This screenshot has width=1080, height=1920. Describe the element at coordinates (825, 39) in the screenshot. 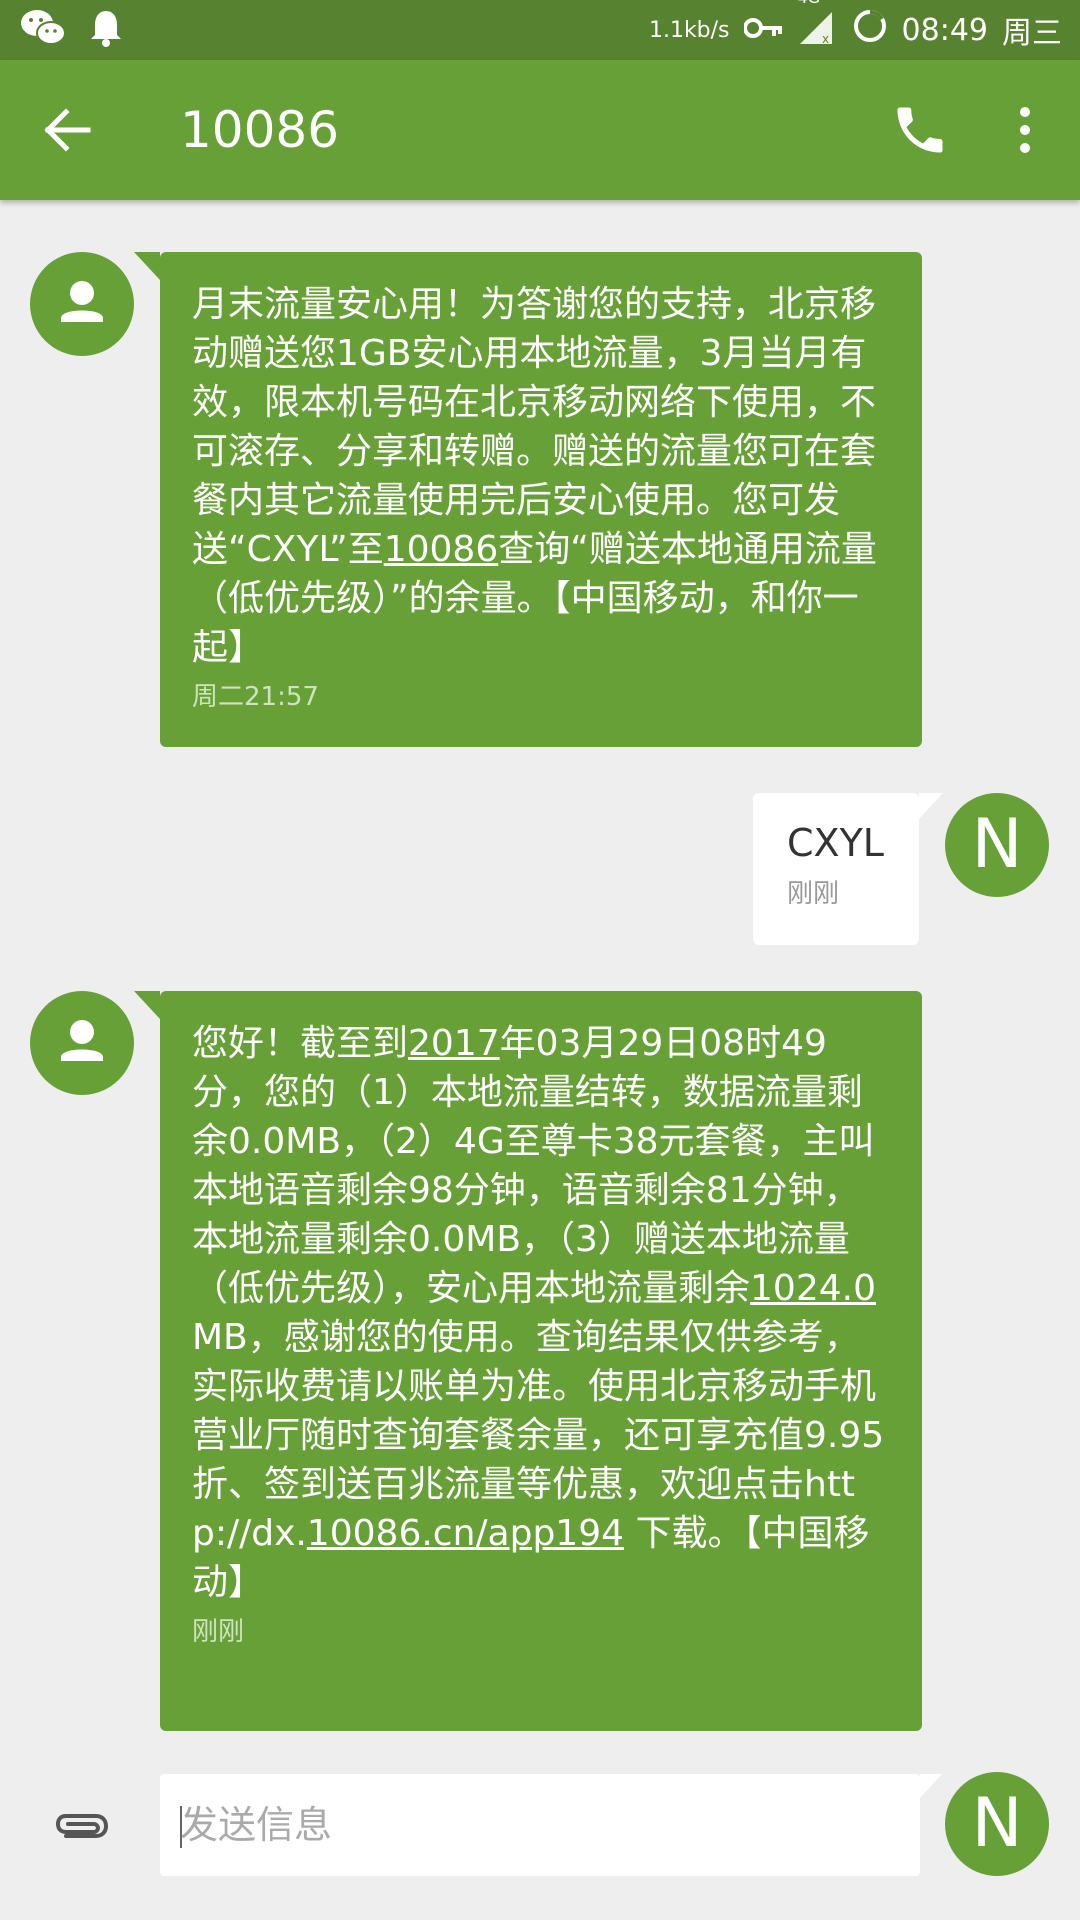

I see `svg-text: x` at that location.